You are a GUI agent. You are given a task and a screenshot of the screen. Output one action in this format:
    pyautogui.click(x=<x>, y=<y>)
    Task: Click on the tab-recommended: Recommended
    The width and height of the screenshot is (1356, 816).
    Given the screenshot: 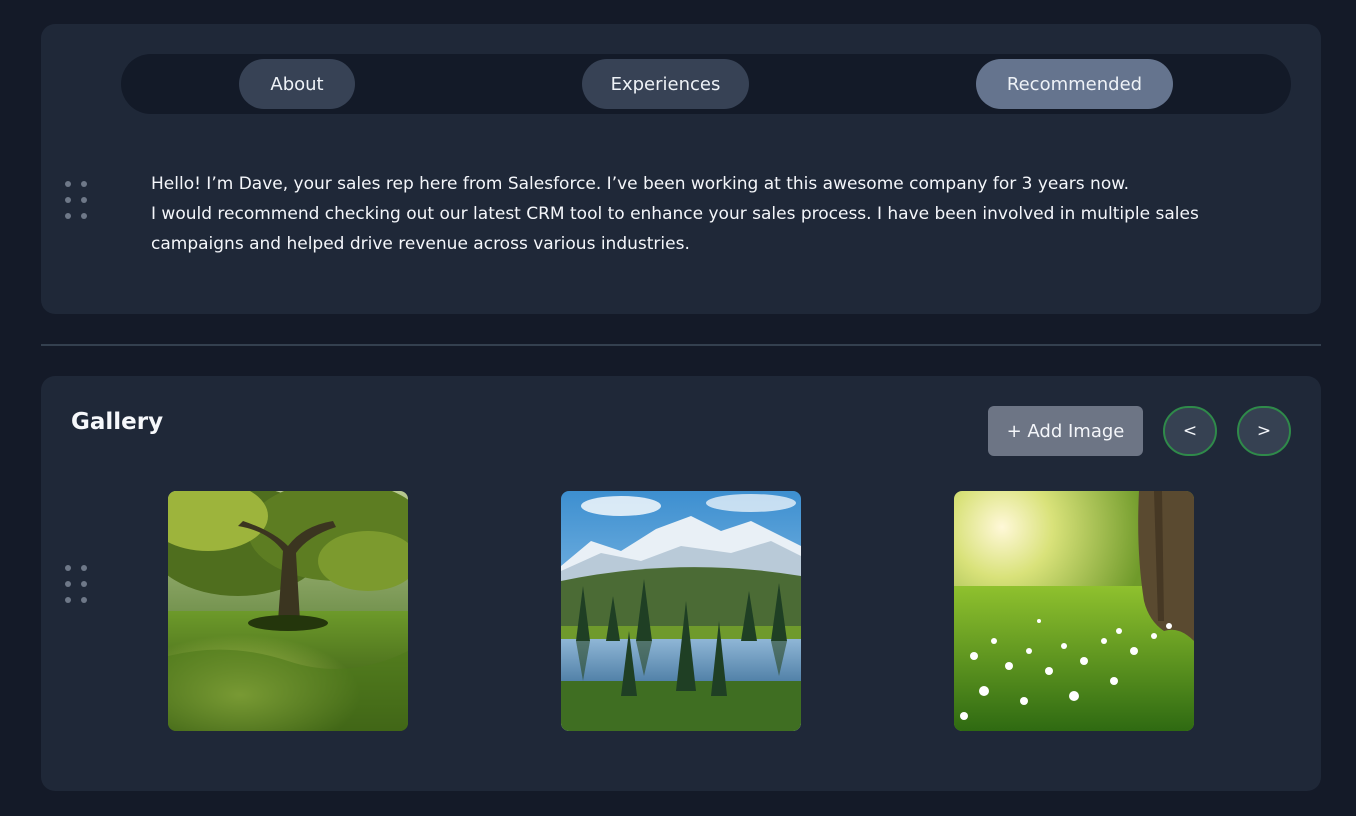 What is the action you would take?
    pyautogui.click(x=1074, y=84)
    